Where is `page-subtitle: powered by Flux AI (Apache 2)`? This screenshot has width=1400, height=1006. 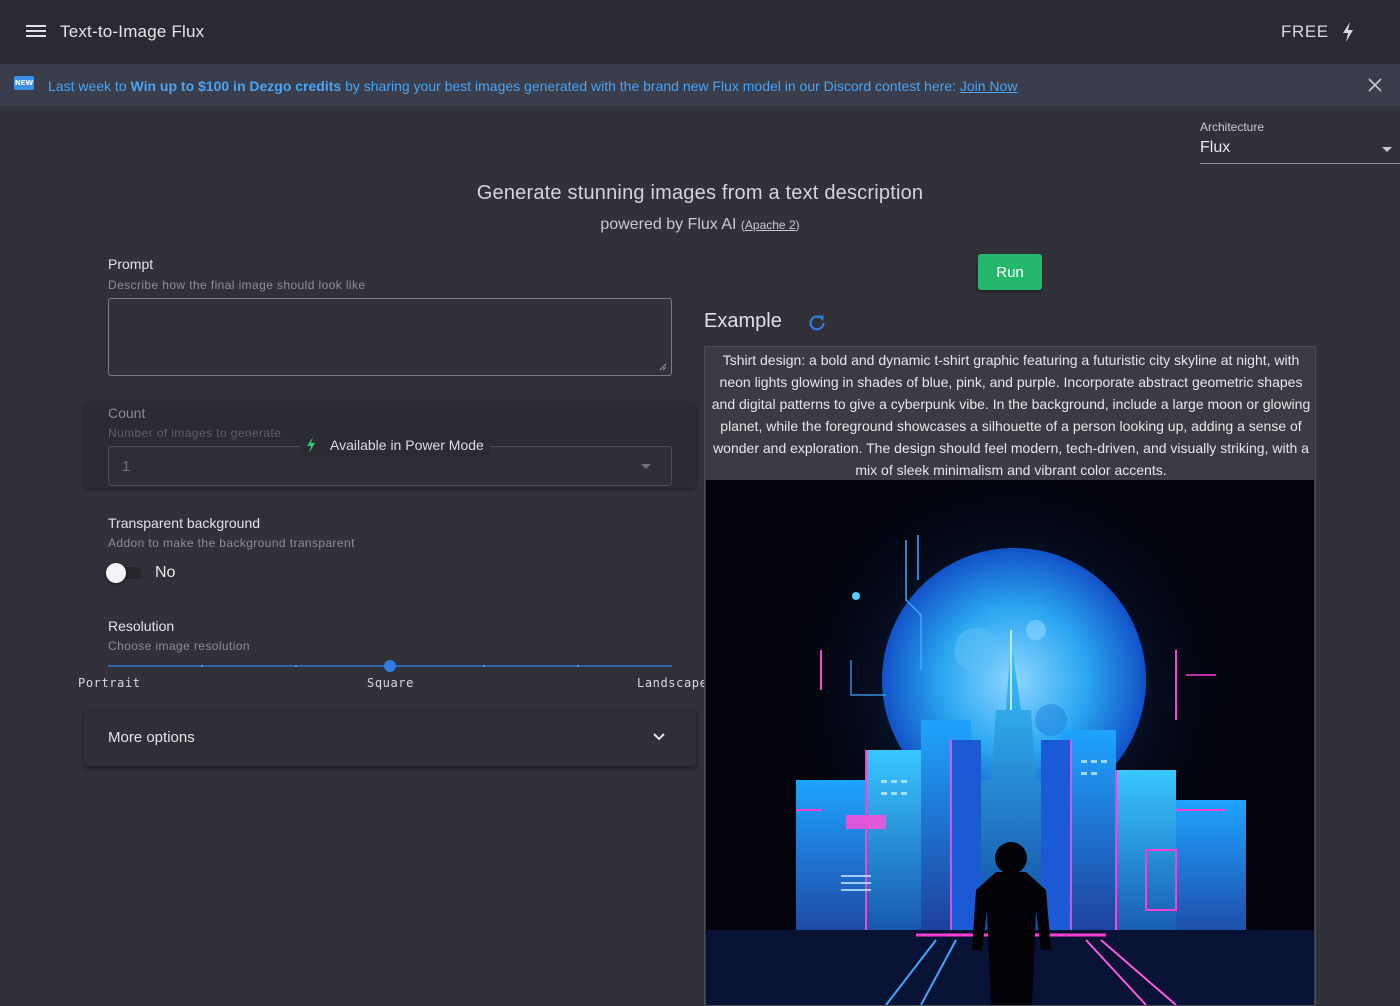
page-subtitle: powered by Flux AI (Apache 2) is located at coordinates (700, 225).